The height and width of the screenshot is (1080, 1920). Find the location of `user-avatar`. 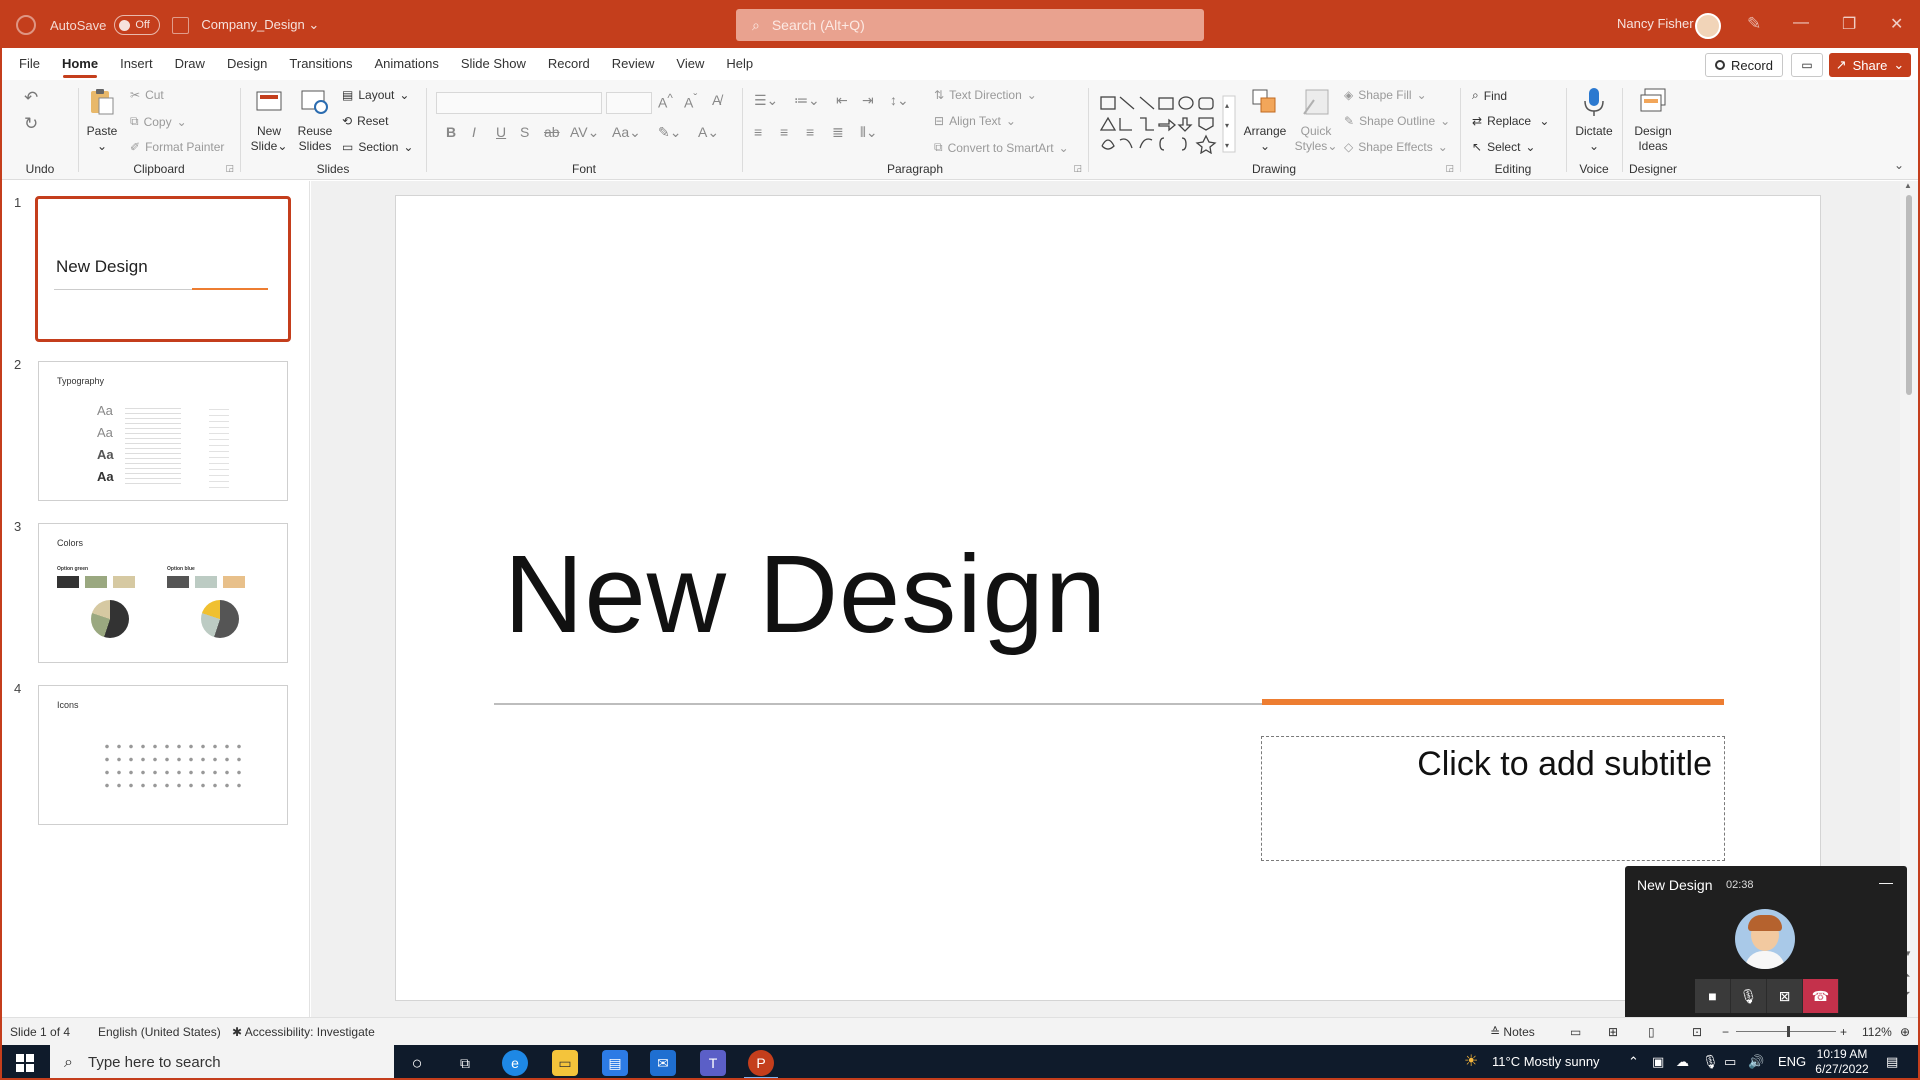

user-avatar is located at coordinates (1708, 26).